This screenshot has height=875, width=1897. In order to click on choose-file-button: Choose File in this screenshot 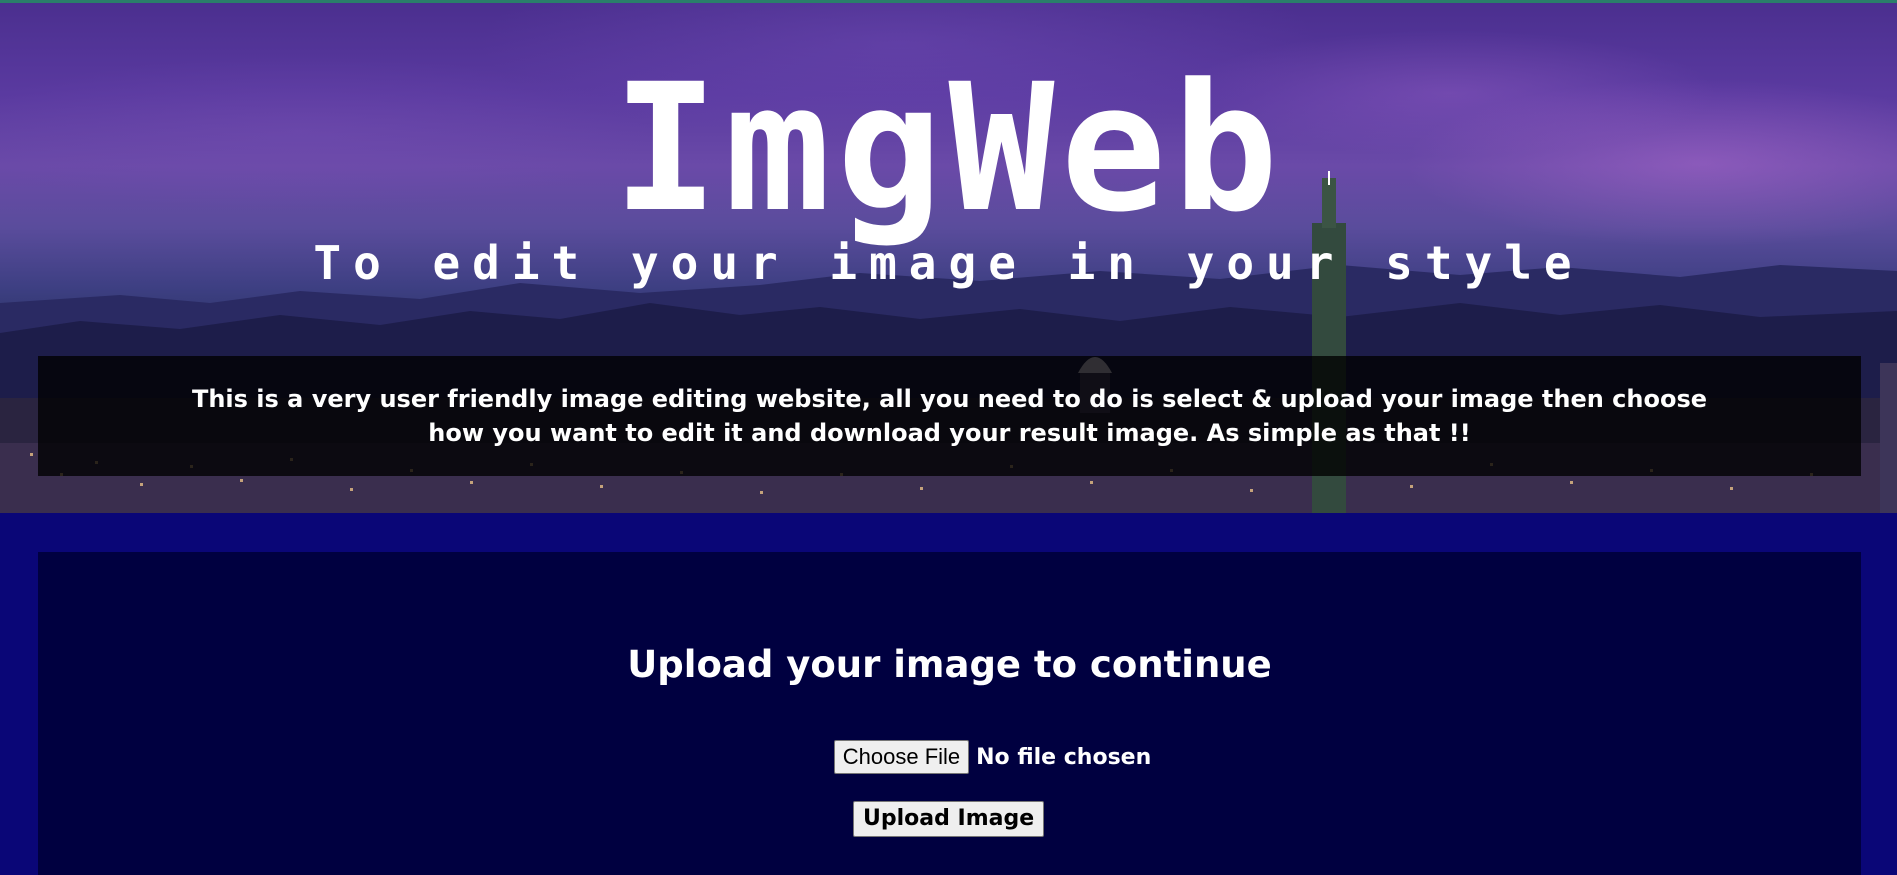, I will do `click(901, 757)`.